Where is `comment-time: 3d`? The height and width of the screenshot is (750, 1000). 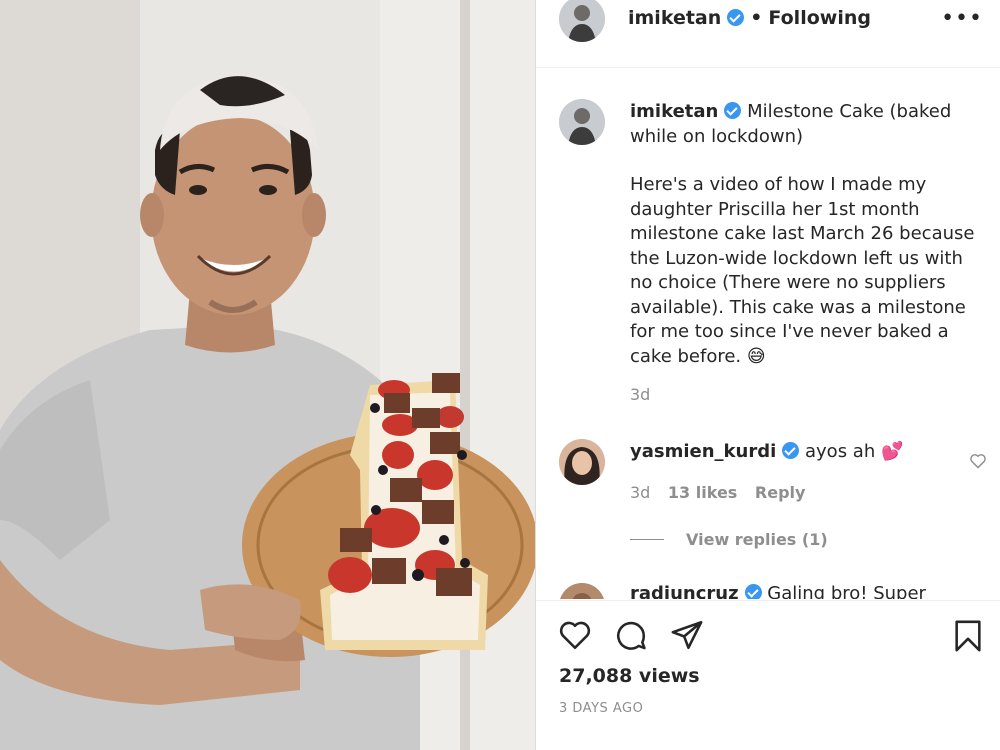 comment-time: 3d is located at coordinates (640, 492).